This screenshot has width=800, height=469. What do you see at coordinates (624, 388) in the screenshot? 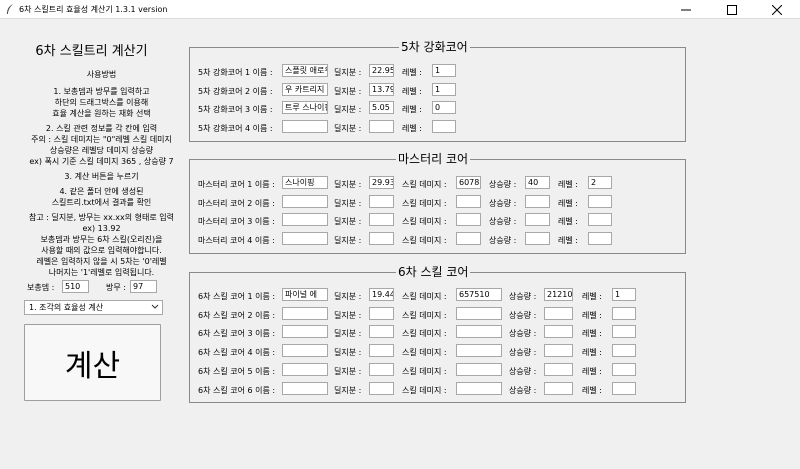
I see `sixth-core-6-level-input` at bounding box center [624, 388].